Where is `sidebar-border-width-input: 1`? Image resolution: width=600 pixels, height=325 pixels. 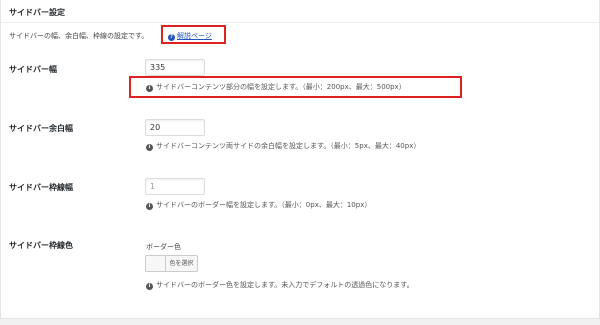
sidebar-border-width-input: 1 is located at coordinates (175, 186).